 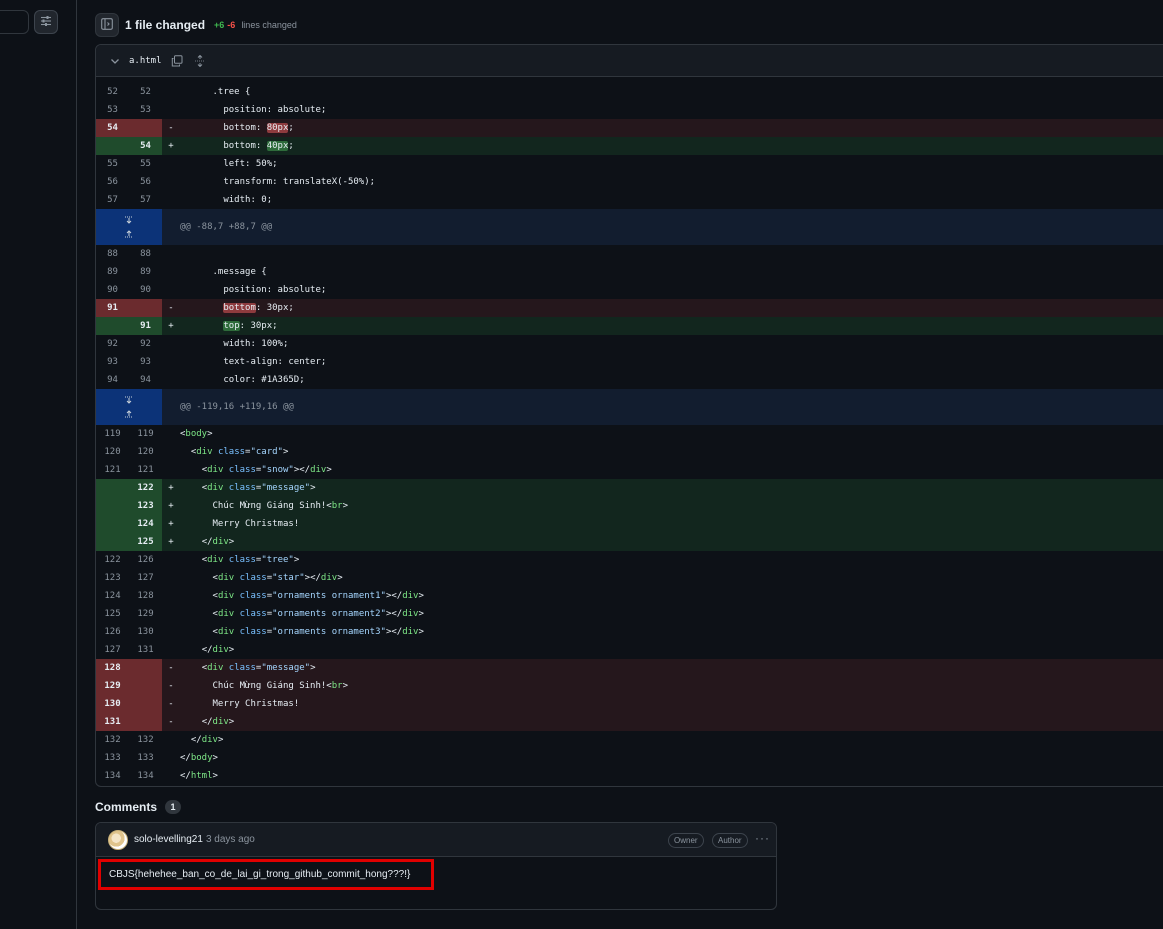 What do you see at coordinates (145, 61) in the screenshot?
I see `file-name: a.html` at bounding box center [145, 61].